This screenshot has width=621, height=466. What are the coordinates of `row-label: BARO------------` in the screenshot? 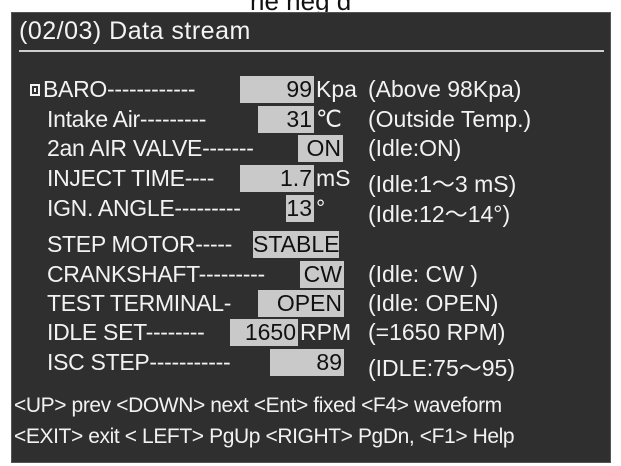 It's located at (113, 89).